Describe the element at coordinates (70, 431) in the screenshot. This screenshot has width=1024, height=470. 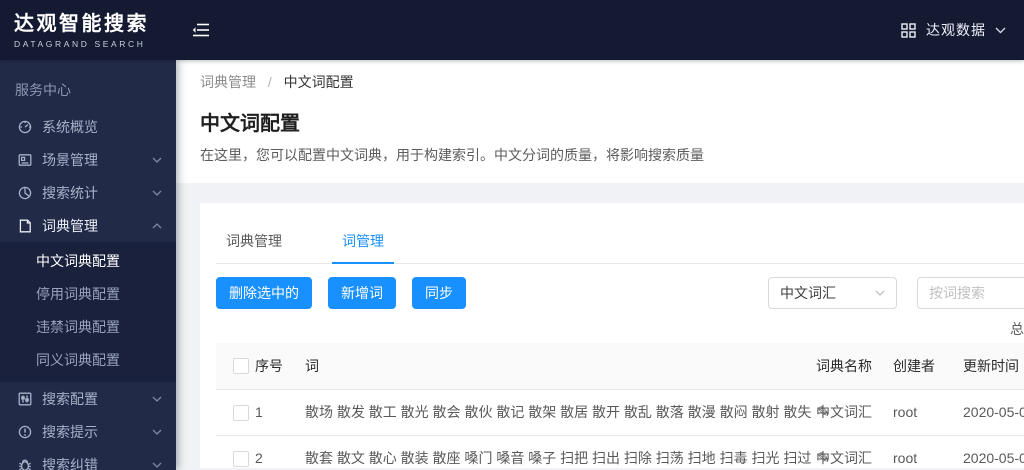
I see `sidebar-item-label: 搜索提示` at that location.